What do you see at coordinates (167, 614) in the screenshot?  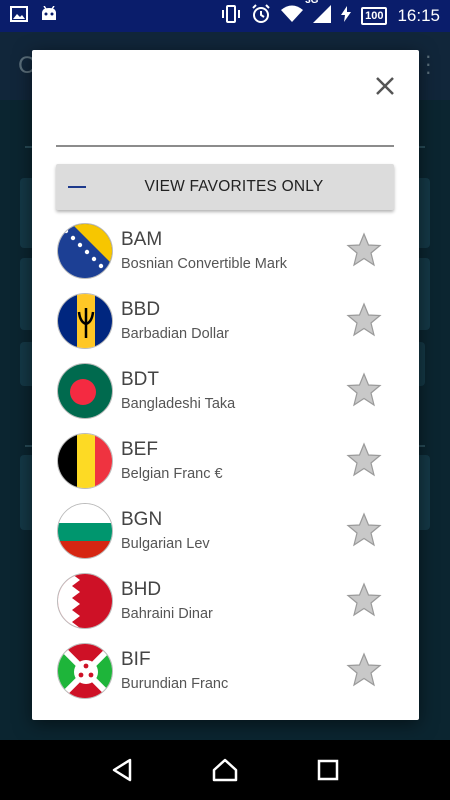 I see `currency-name: Bahraini Dinar` at bounding box center [167, 614].